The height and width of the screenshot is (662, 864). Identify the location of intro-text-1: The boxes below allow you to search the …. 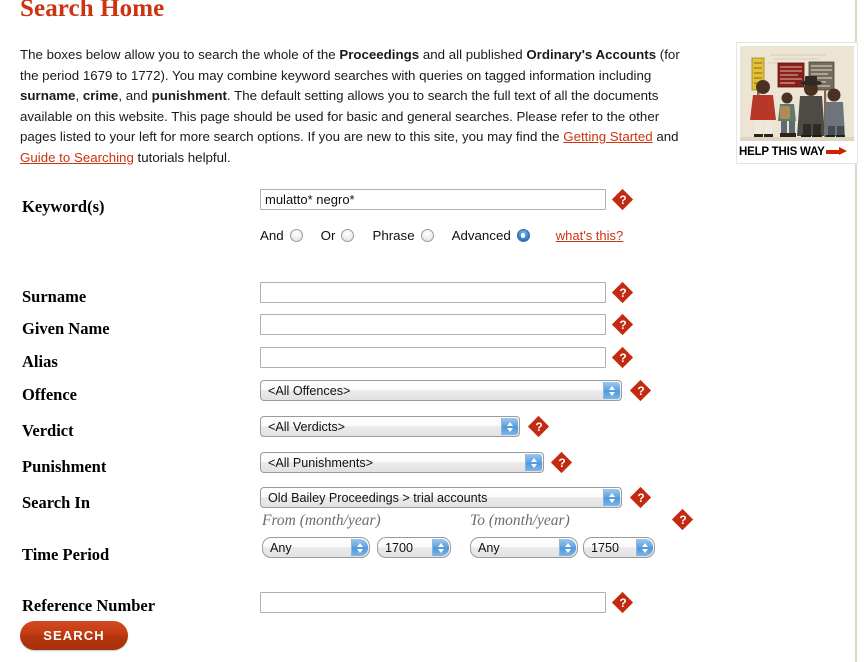
(180, 55).